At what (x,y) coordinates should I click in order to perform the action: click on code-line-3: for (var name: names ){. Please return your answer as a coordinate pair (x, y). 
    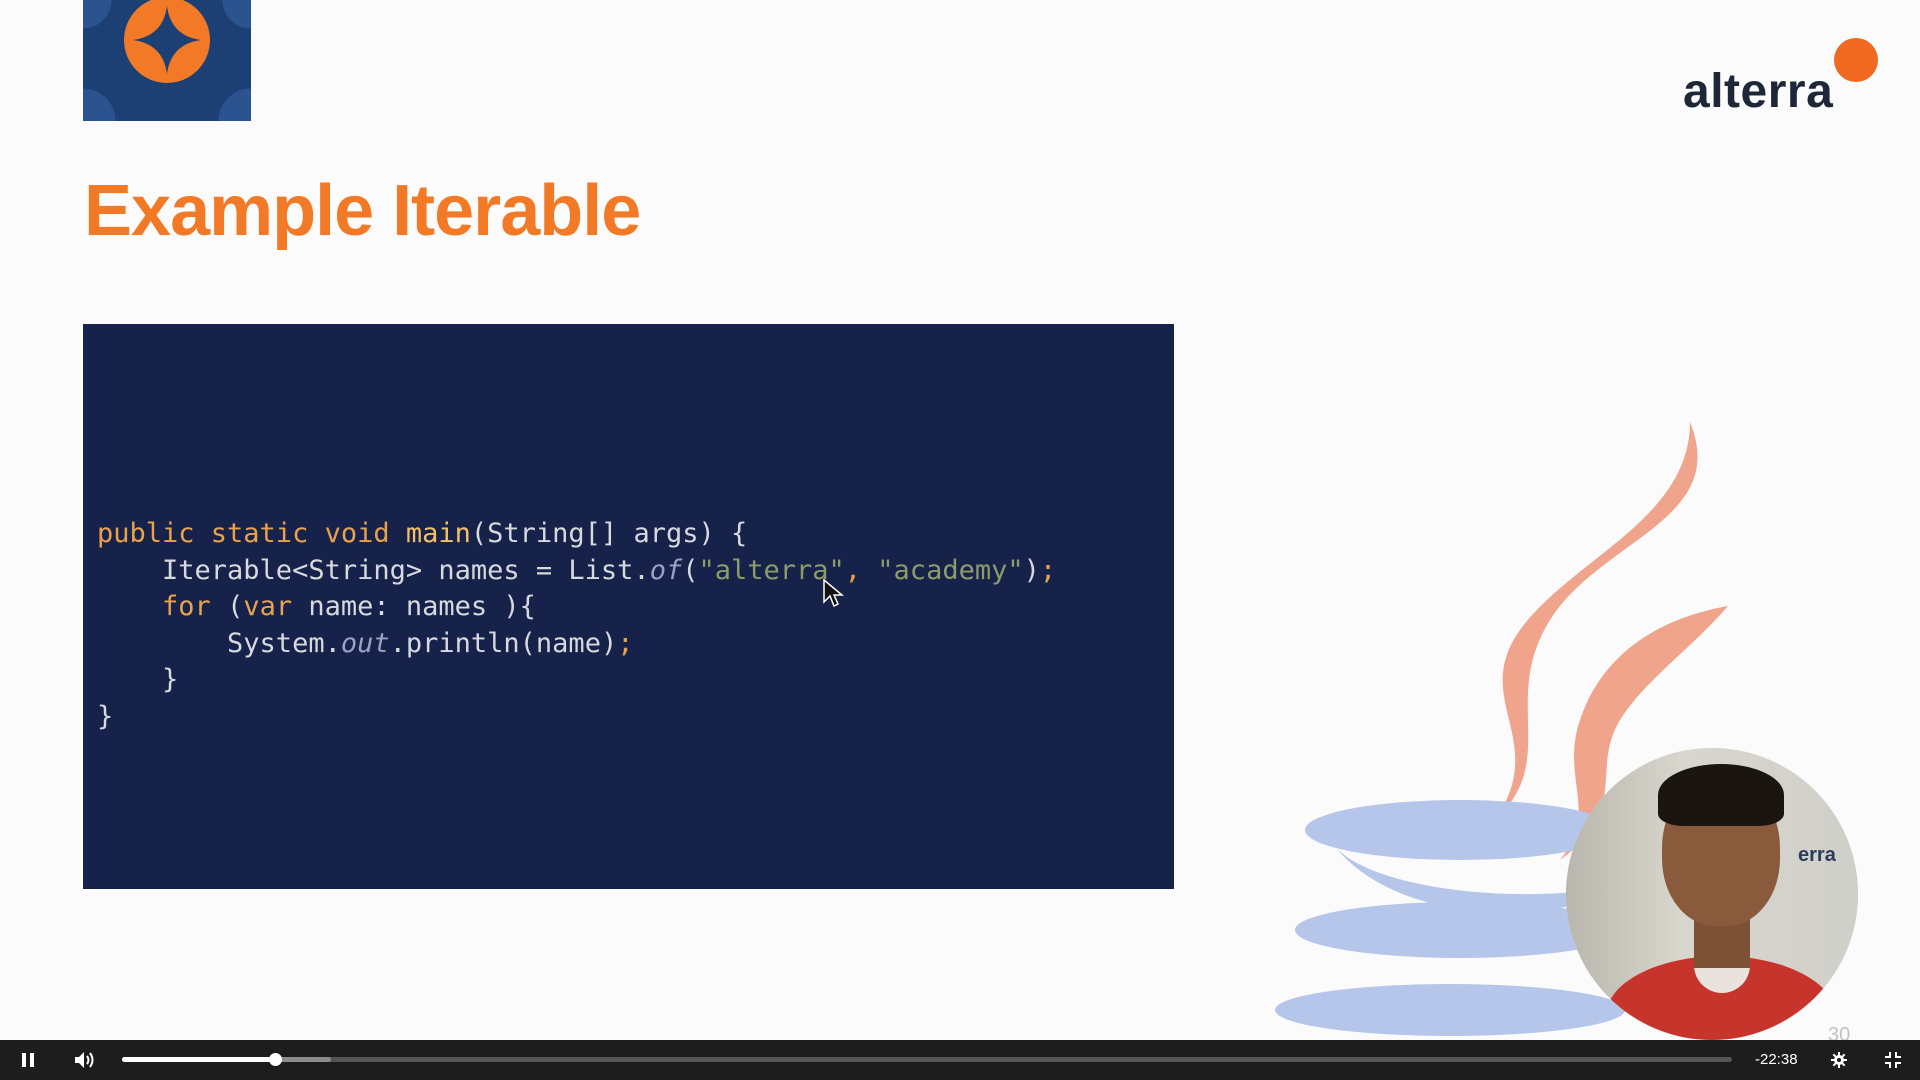
    Looking at the image, I should click on (349, 606).